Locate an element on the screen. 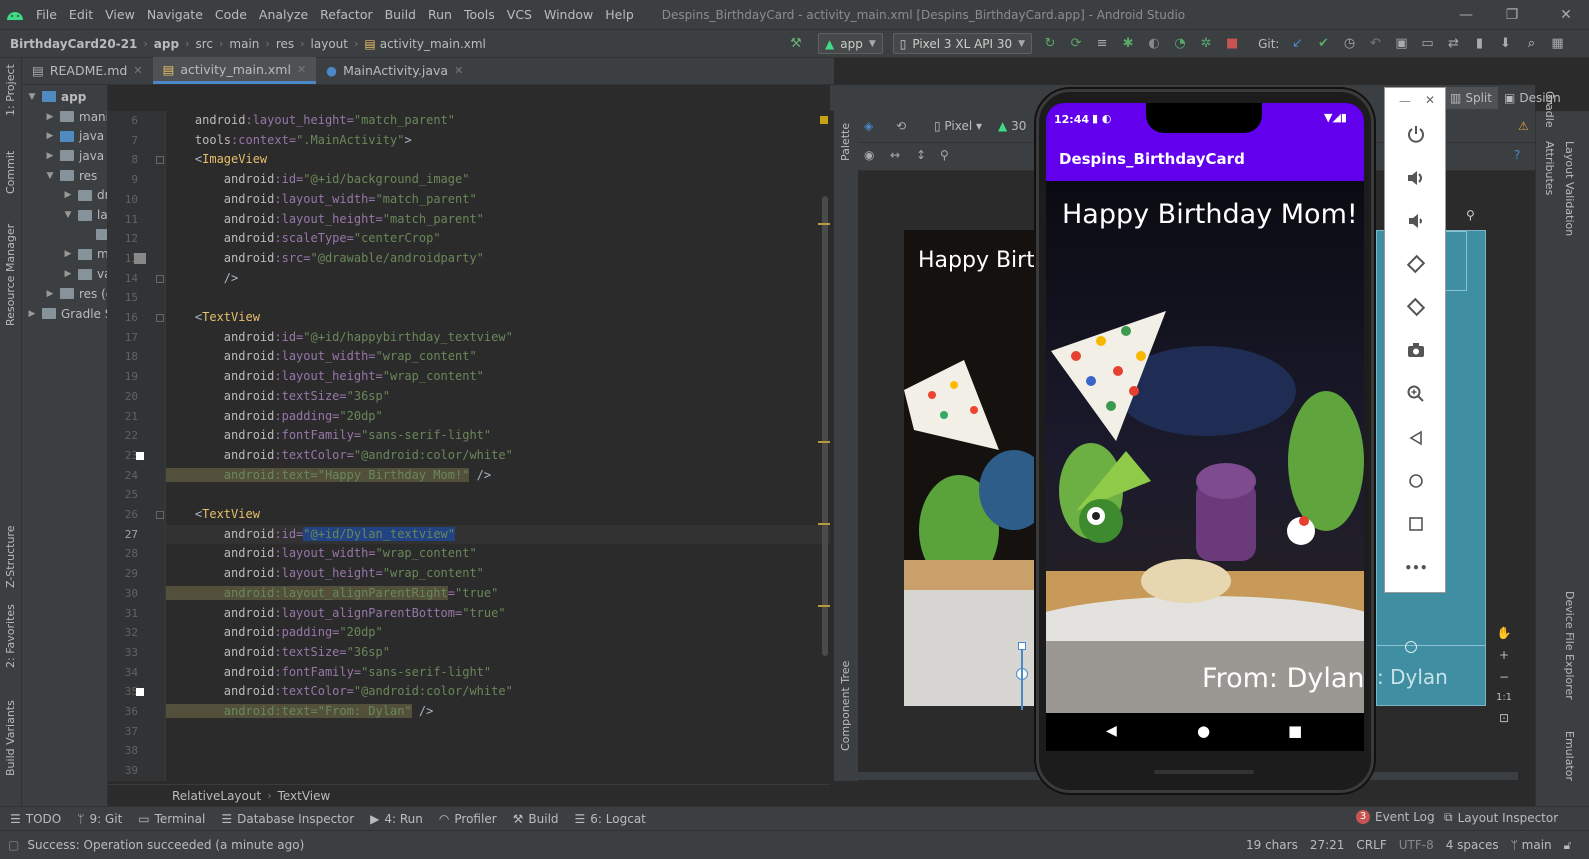 This screenshot has height=859, width=1589. run-config-select: ▲ app ▼ is located at coordinates (850, 43).